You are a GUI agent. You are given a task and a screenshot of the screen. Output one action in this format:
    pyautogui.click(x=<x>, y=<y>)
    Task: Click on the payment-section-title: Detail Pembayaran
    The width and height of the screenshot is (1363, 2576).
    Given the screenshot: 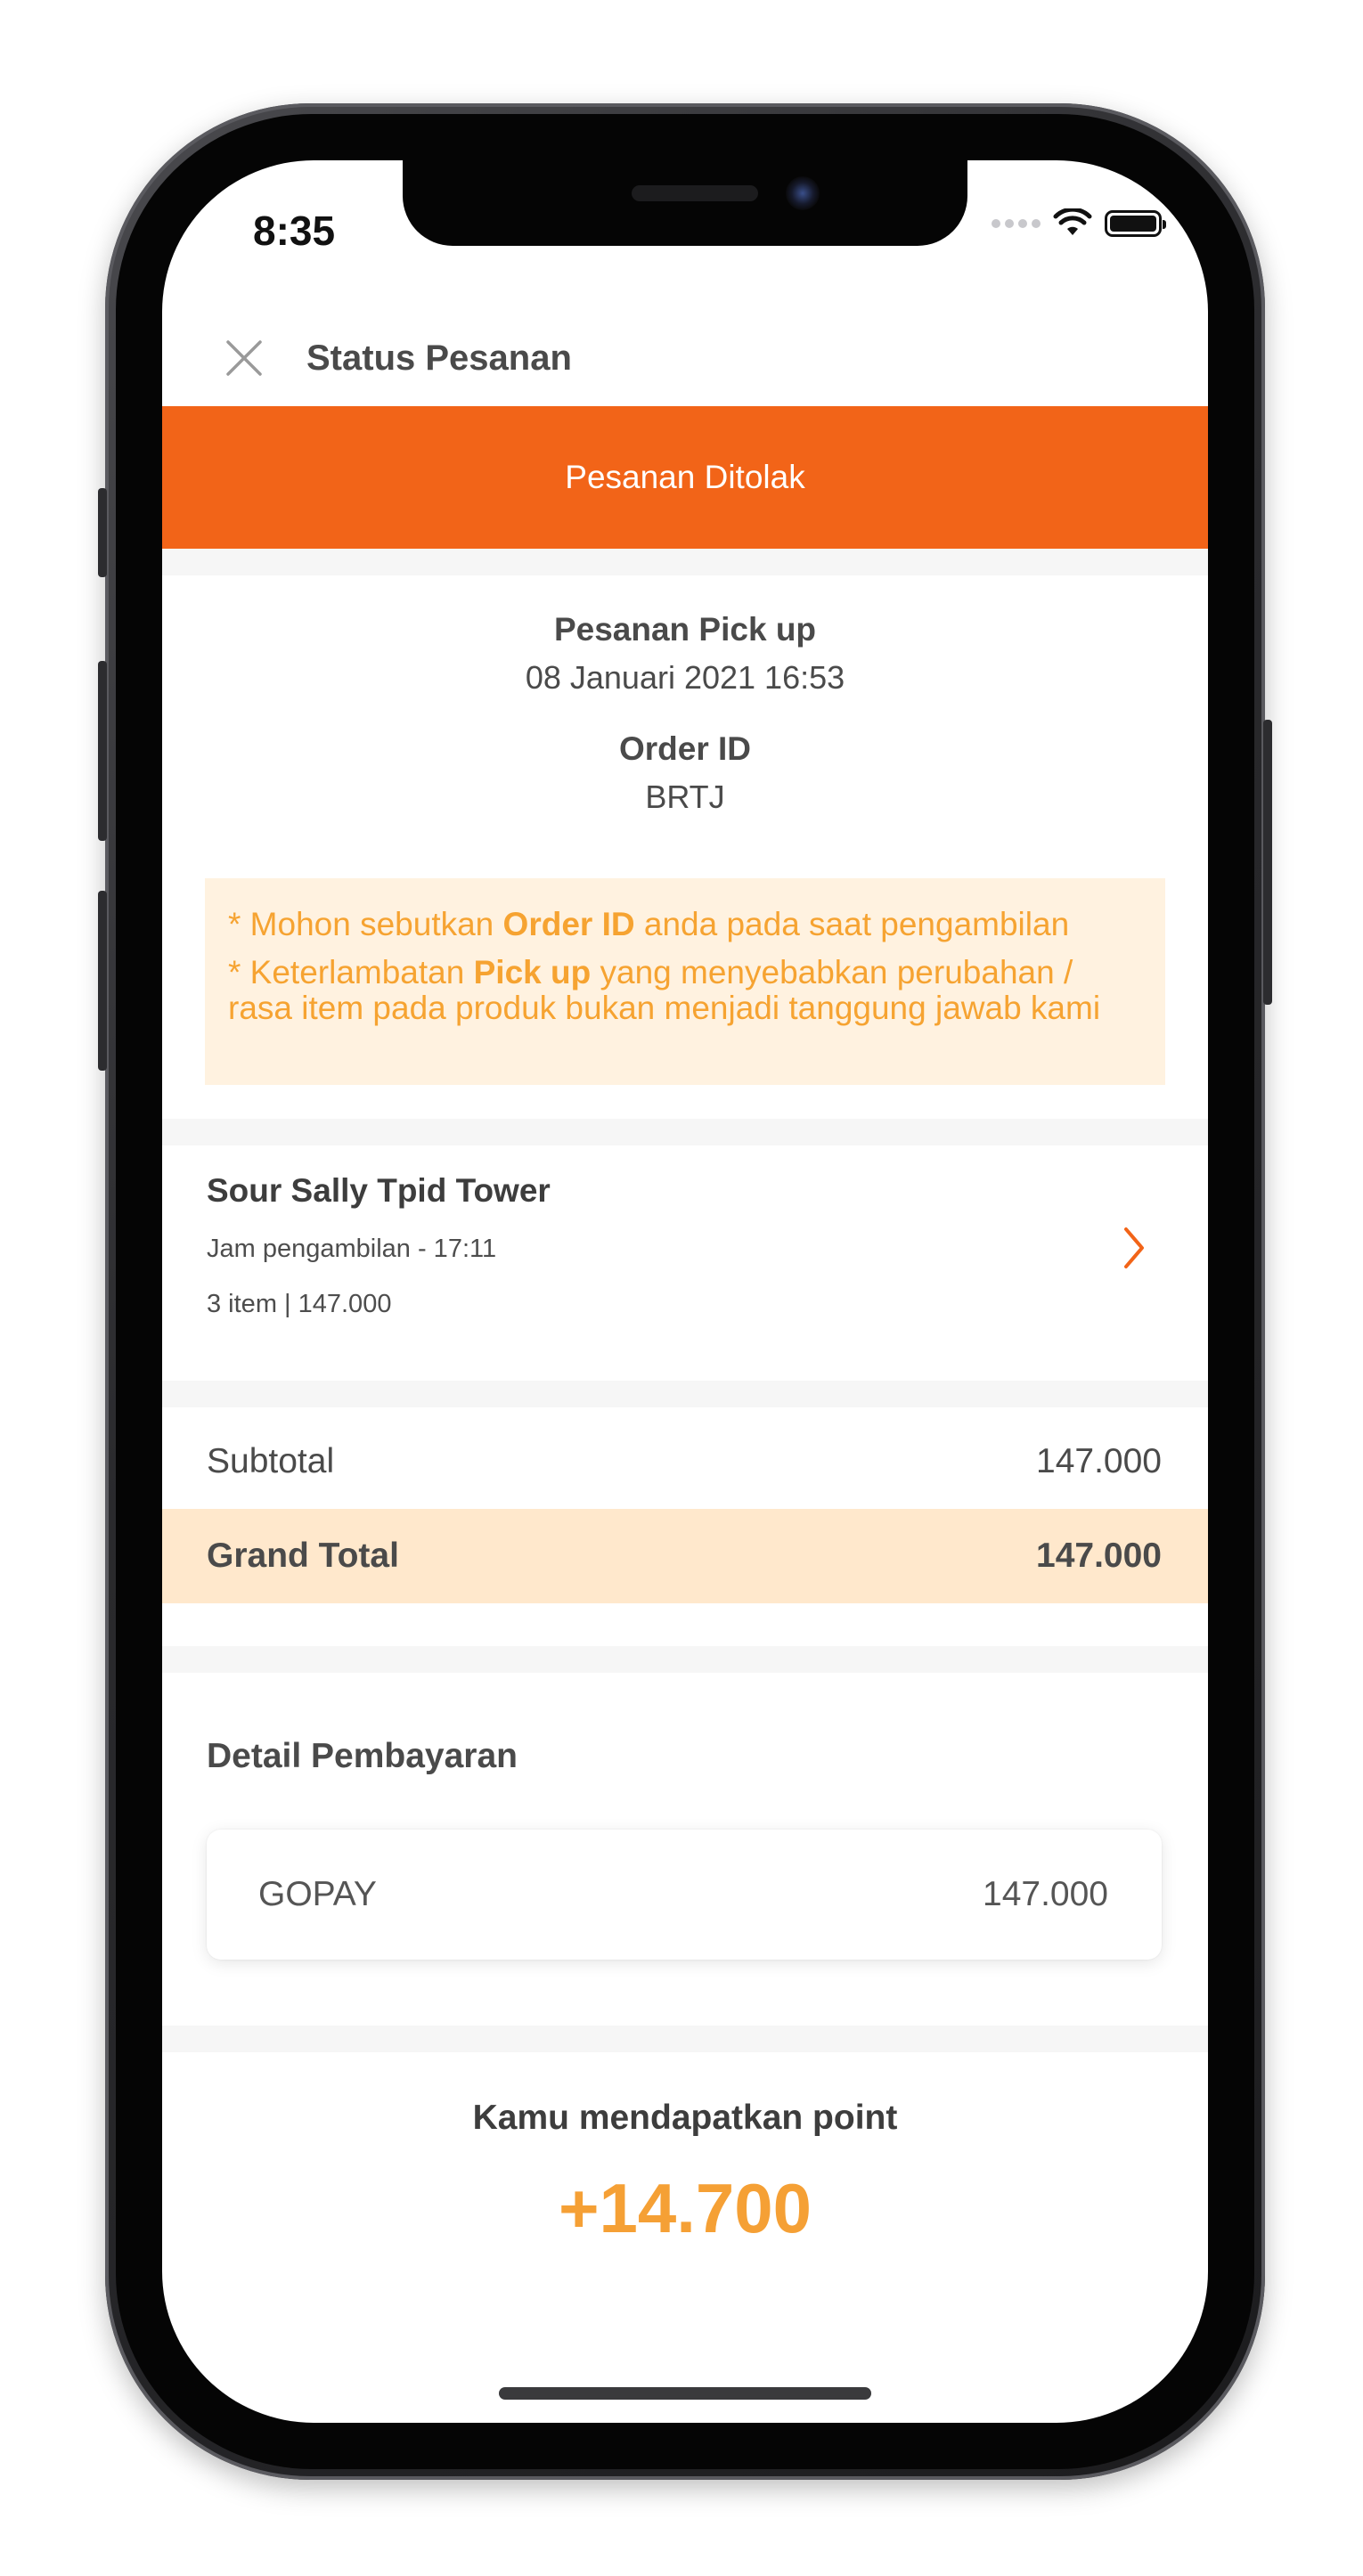 What is the action you would take?
    pyautogui.click(x=362, y=1756)
    